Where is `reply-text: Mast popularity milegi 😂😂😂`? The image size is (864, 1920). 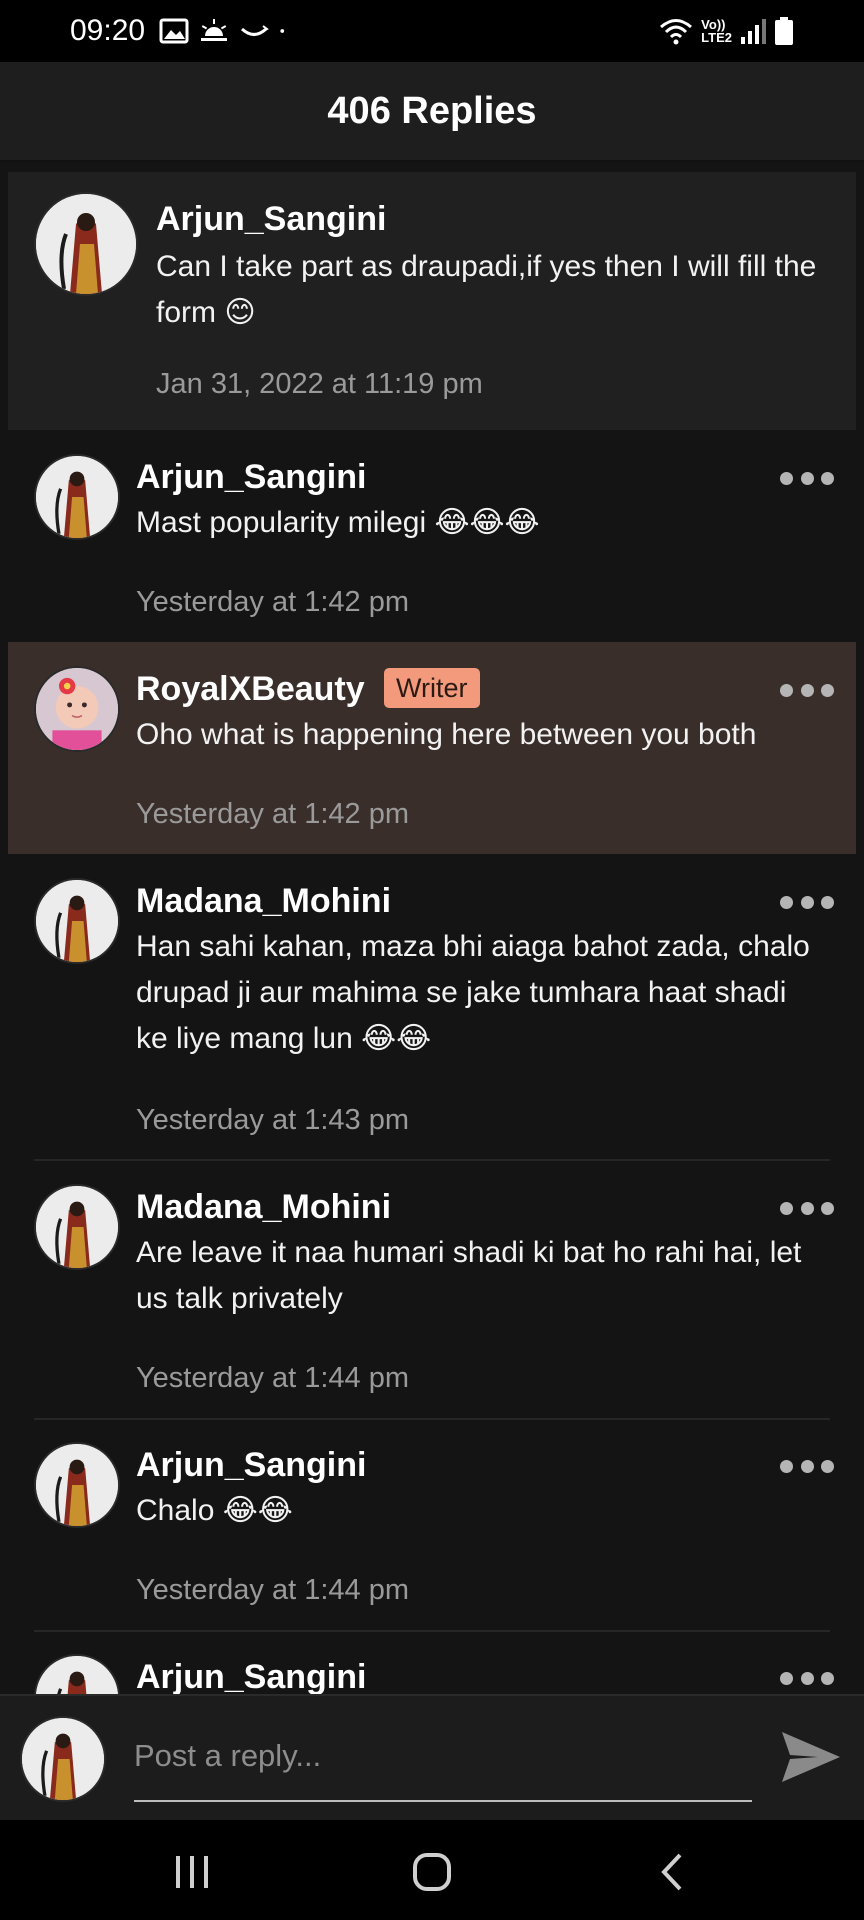
reply-text: Mast popularity milegi 😂😂😂 is located at coordinates (338, 522).